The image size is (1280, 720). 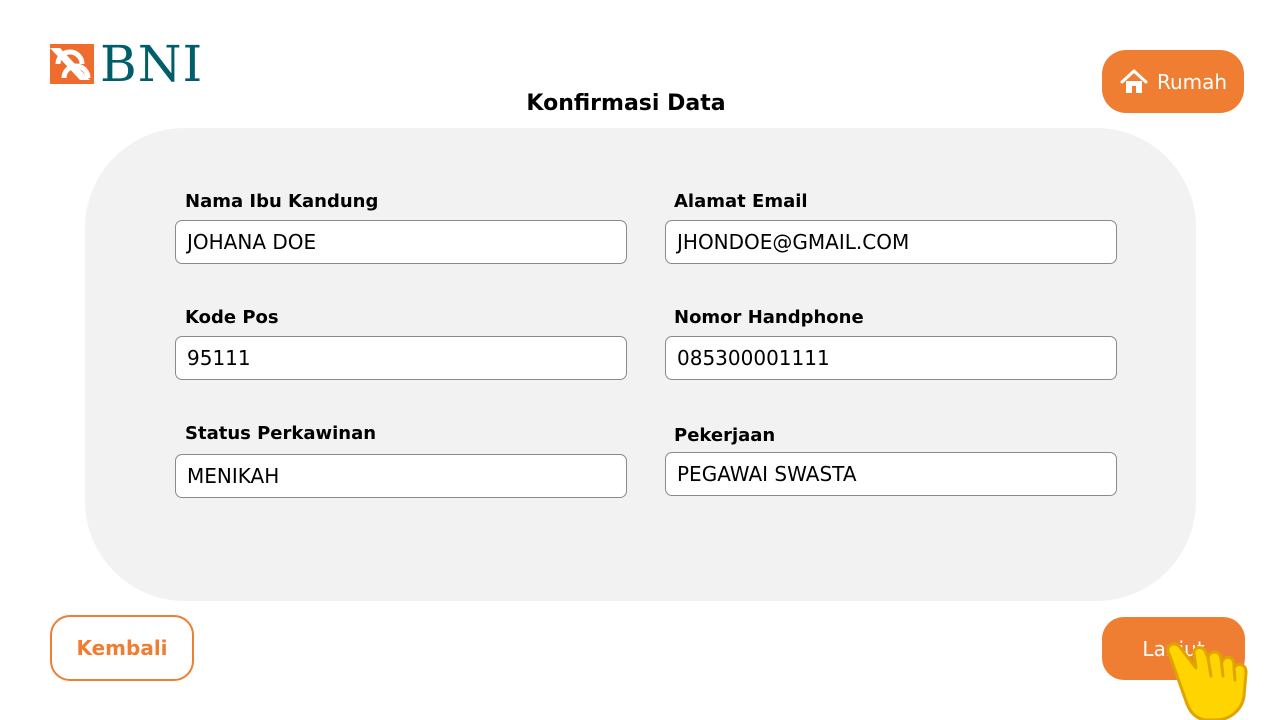 What do you see at coordinates (401, 476) in the screenshot?
I see `marital-status-field: MENIKAH` at bounding box center [401, 476].